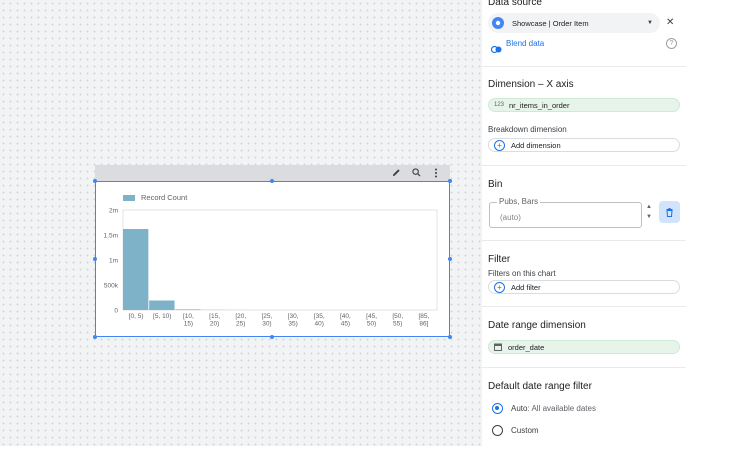  I want to click on x-tick-label-line: [15,, so click(214, 316).